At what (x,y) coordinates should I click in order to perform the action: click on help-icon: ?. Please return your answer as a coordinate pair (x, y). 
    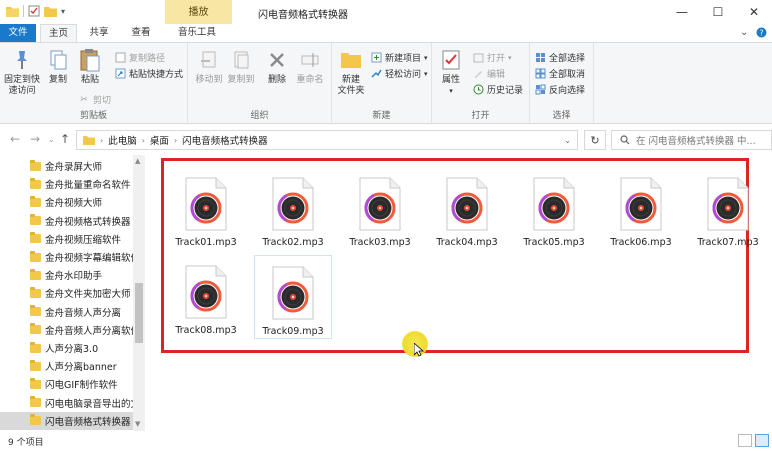
    Looking at the image, I should click on (761, 34).